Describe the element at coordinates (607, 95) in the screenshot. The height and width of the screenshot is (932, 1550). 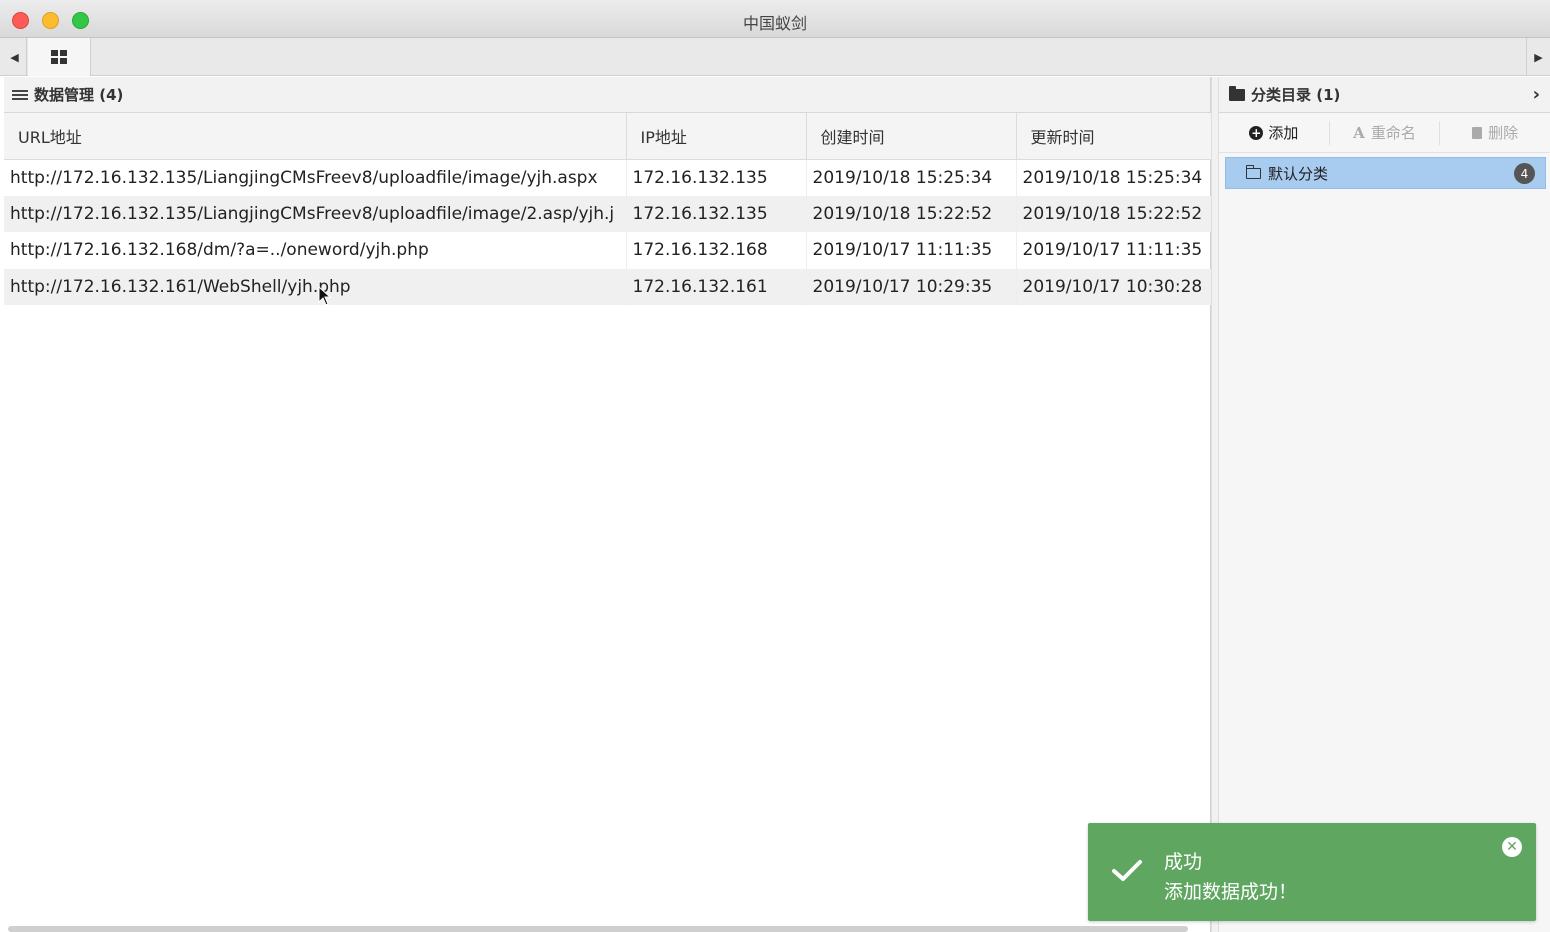
I see `data-panel-header: 数据管理 (4)` at that location.